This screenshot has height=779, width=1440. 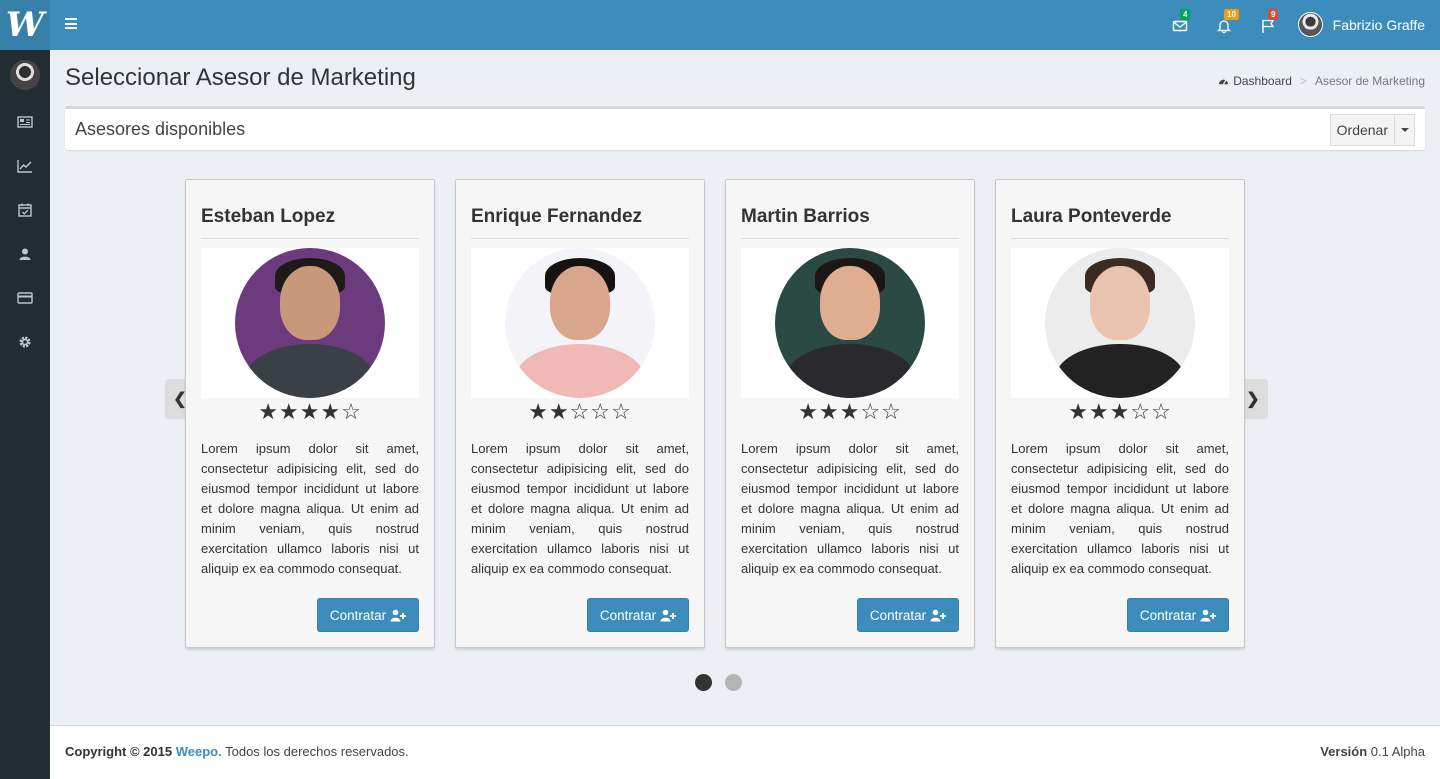 I want to click on app-logo: W, so click(x=25, y=25).